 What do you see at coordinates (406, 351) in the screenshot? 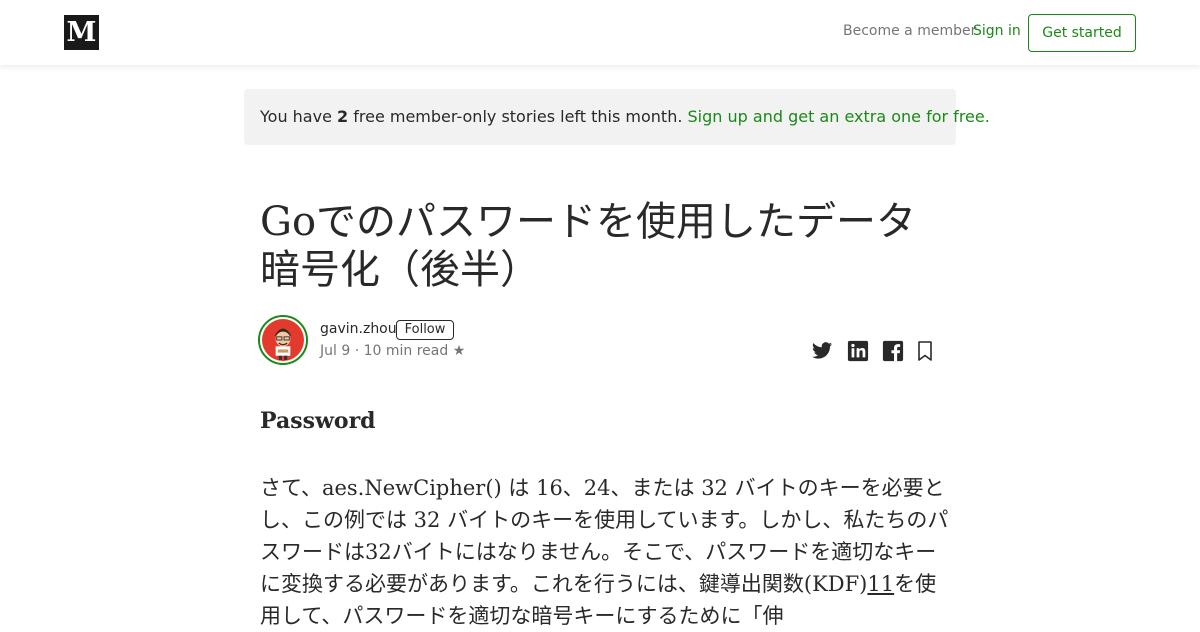
I see `read-time: 10 min read` at bounding box center [406, 351].